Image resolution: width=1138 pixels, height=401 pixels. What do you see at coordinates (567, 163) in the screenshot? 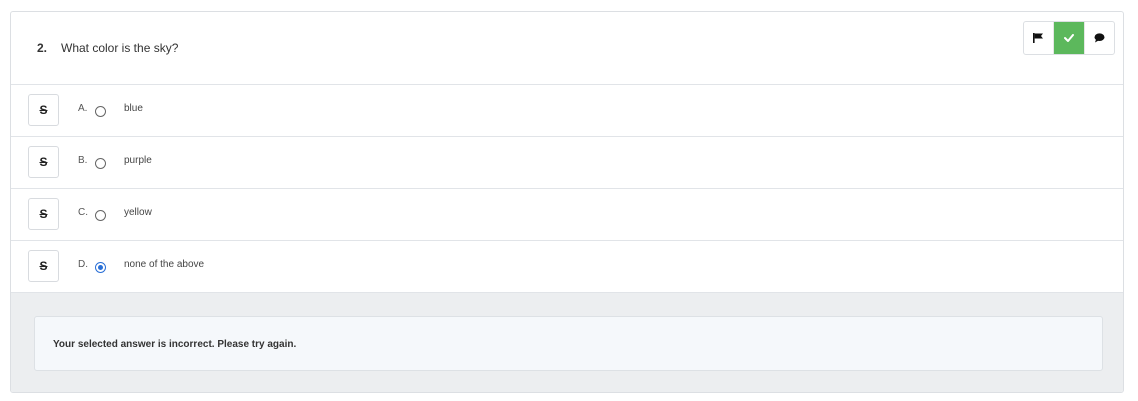
I see `option-b: S B. purple` at bounding box center [567, 163].